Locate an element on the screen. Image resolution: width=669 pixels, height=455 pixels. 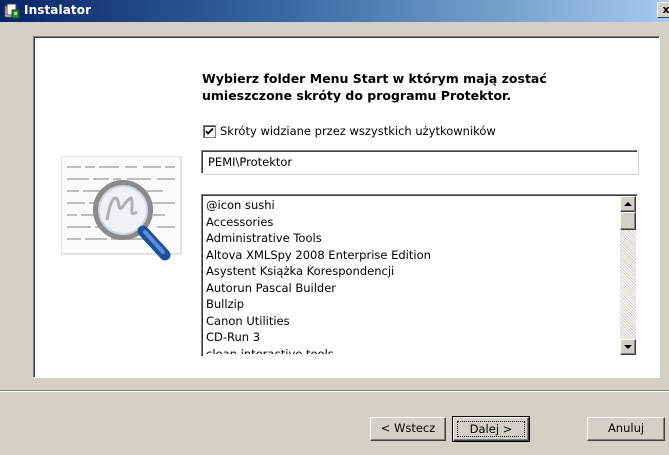
checkmark-icon is located at coordinates (209, 131).